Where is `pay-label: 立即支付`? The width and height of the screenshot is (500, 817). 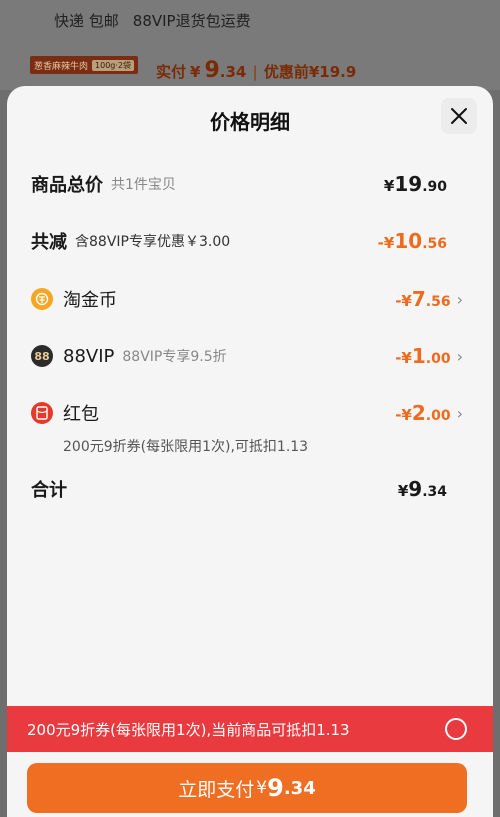 pay-label: 立即支付 is located at coordinates (216, 789).